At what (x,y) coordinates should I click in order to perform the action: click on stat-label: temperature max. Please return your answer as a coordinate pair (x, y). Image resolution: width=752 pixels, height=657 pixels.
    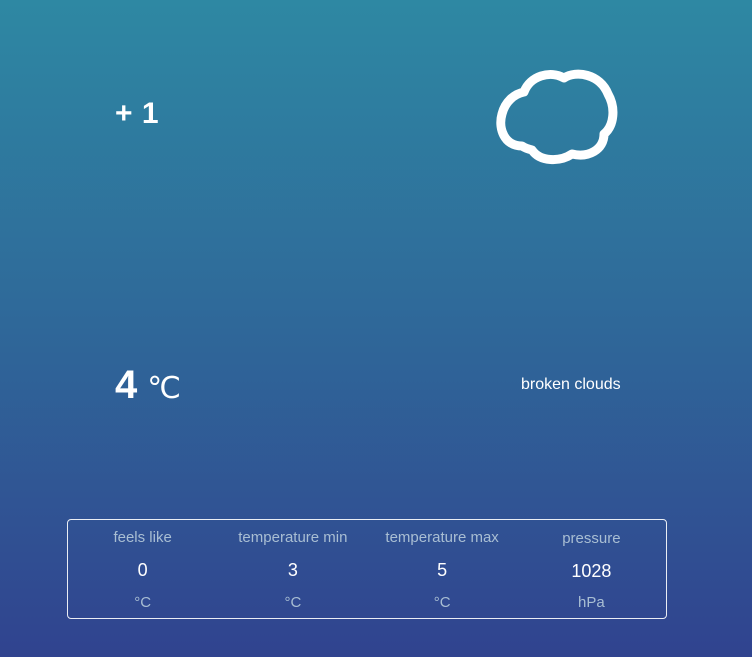
    Looking at the image, I should click on (442, 537).